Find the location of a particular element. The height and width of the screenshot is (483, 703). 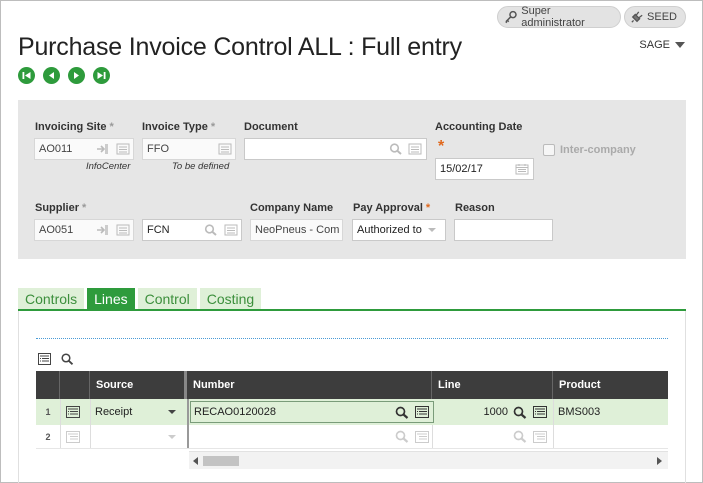

scrollbar-thumb is located at coordinates (221, 461).